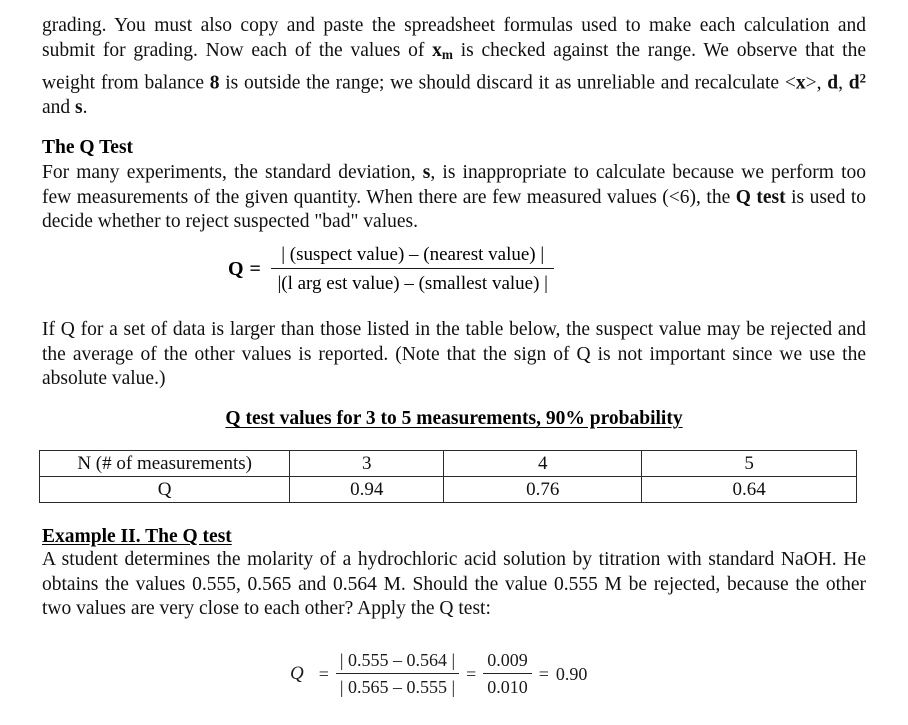  Describe the element at coordinates (164, 463) in the screenshot. I see `table-row-header-n: N (# of measurements)` at that location.